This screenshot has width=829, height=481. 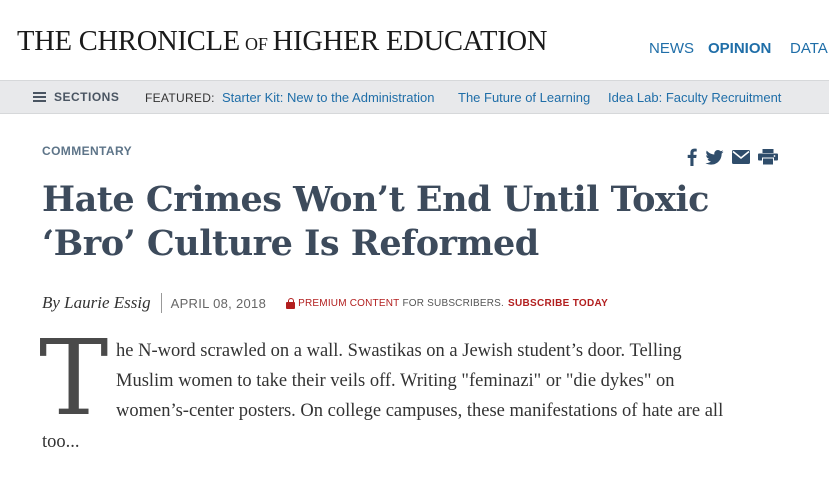 What do you see at coordinates (256, 44) in the screenshot?
I see `logo-text-of: OF` at bounding box center [256, 44].